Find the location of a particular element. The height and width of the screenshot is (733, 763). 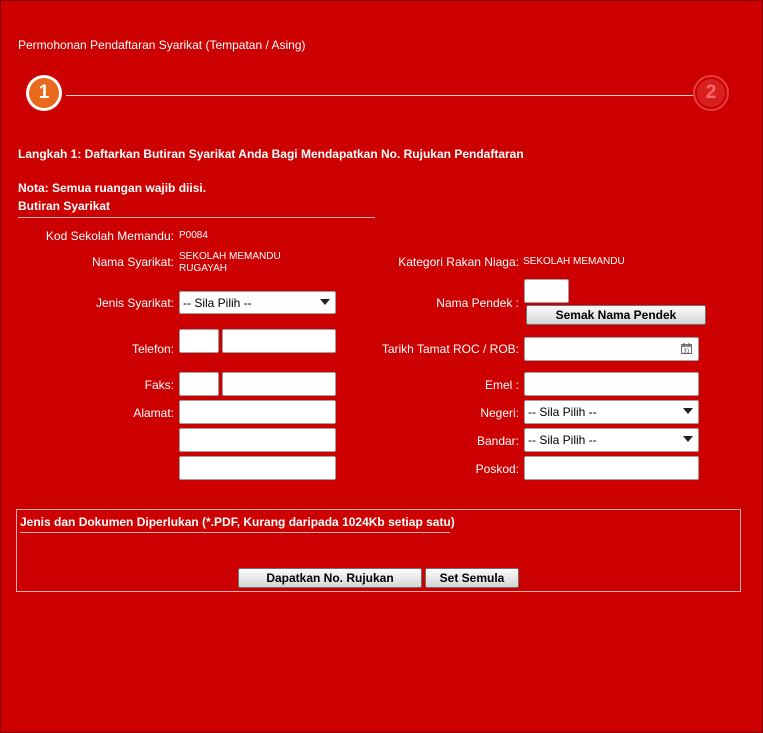

alamat-line2-input is located at coordinates (257, 440).